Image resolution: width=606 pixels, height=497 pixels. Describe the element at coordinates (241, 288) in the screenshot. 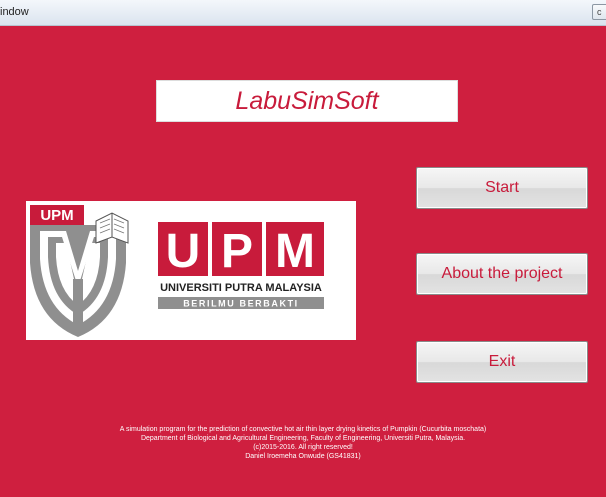

I see `logo-university-name: UNIVERSITI PUTRA MALAYSIA` at that location.